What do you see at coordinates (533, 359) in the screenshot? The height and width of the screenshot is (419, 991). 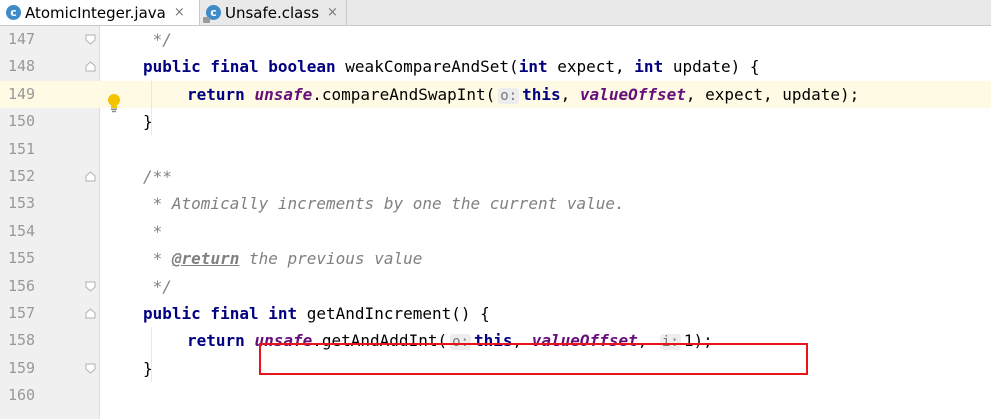 I see `annotation-highlight-box` at bounding box center [533, 359].